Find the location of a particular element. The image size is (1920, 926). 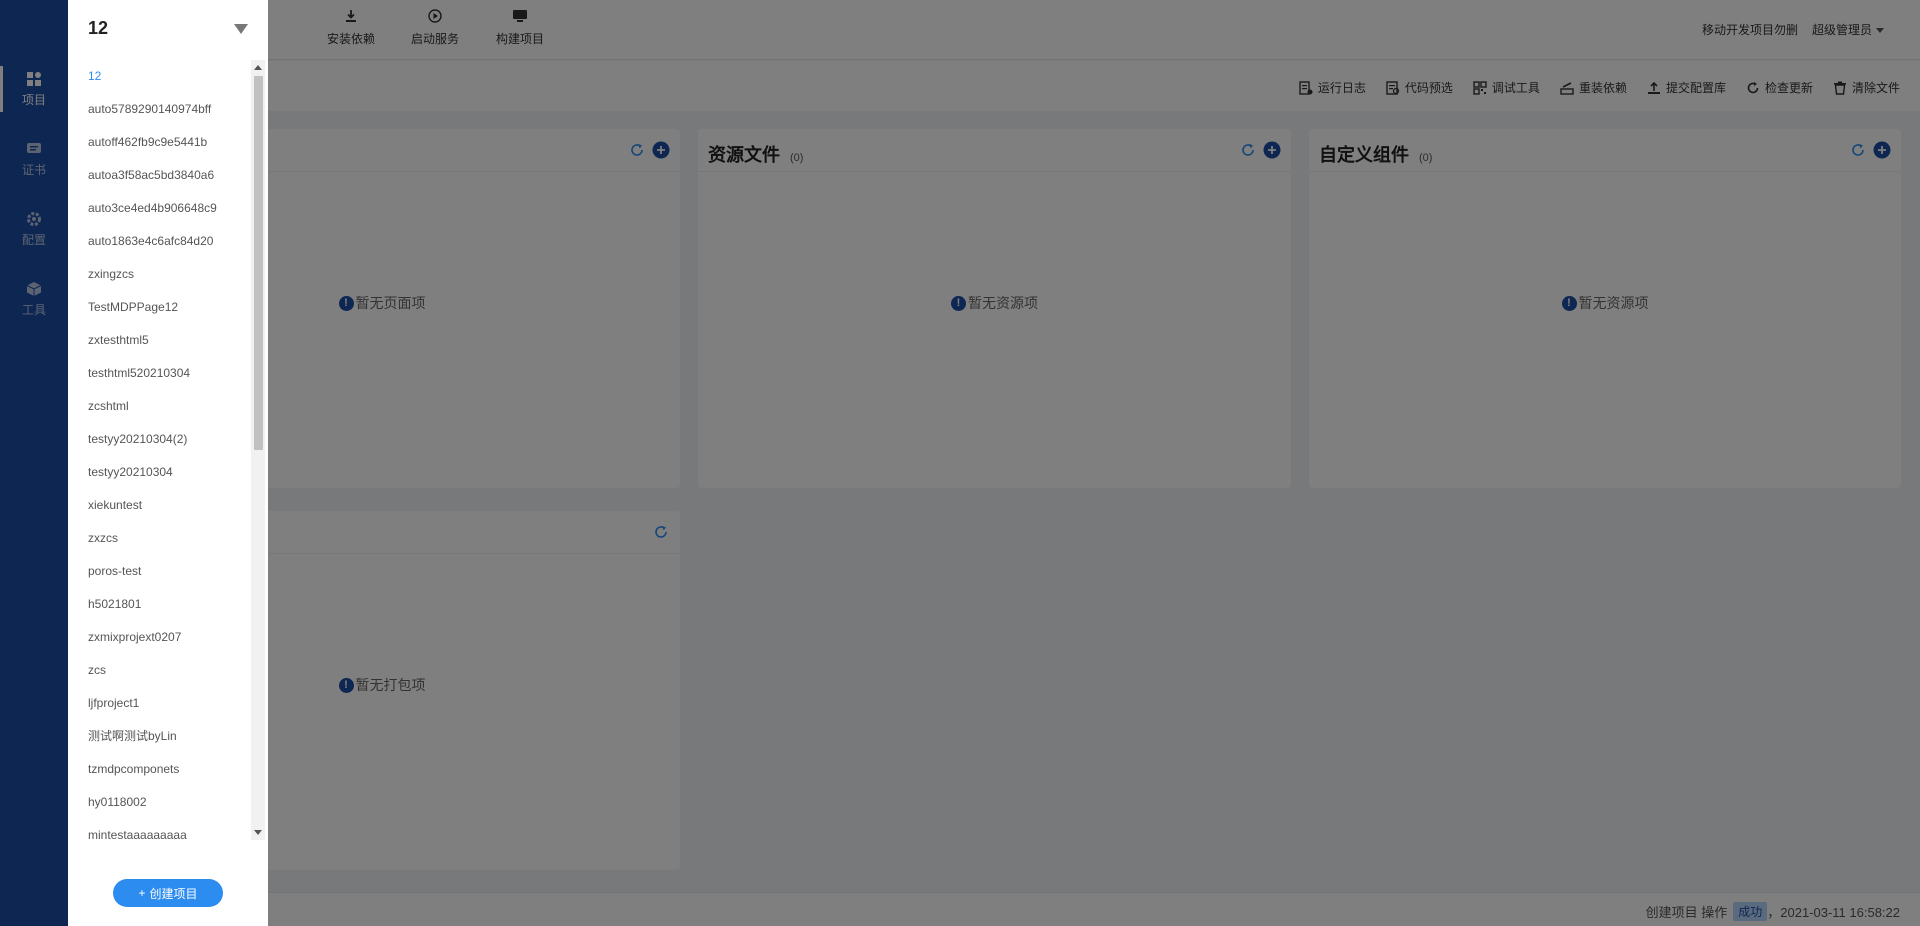

project-list-item: testhtml520210304 is located at coordinates (160, 373).